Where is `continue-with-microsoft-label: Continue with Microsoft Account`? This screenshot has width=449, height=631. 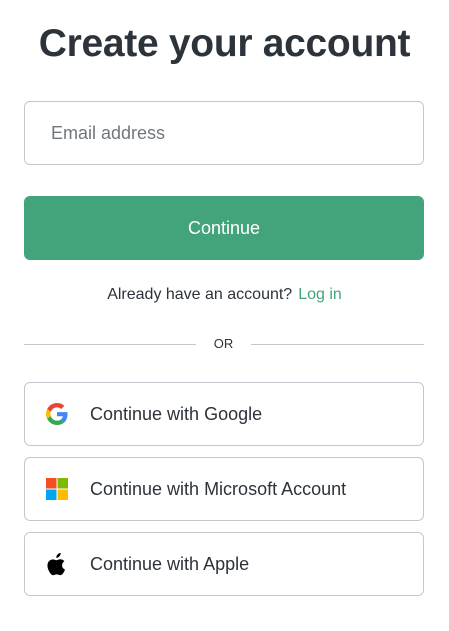 continue-with-microsoft-label: Continue with Microsoft Account is located at coordinates (218, 488).